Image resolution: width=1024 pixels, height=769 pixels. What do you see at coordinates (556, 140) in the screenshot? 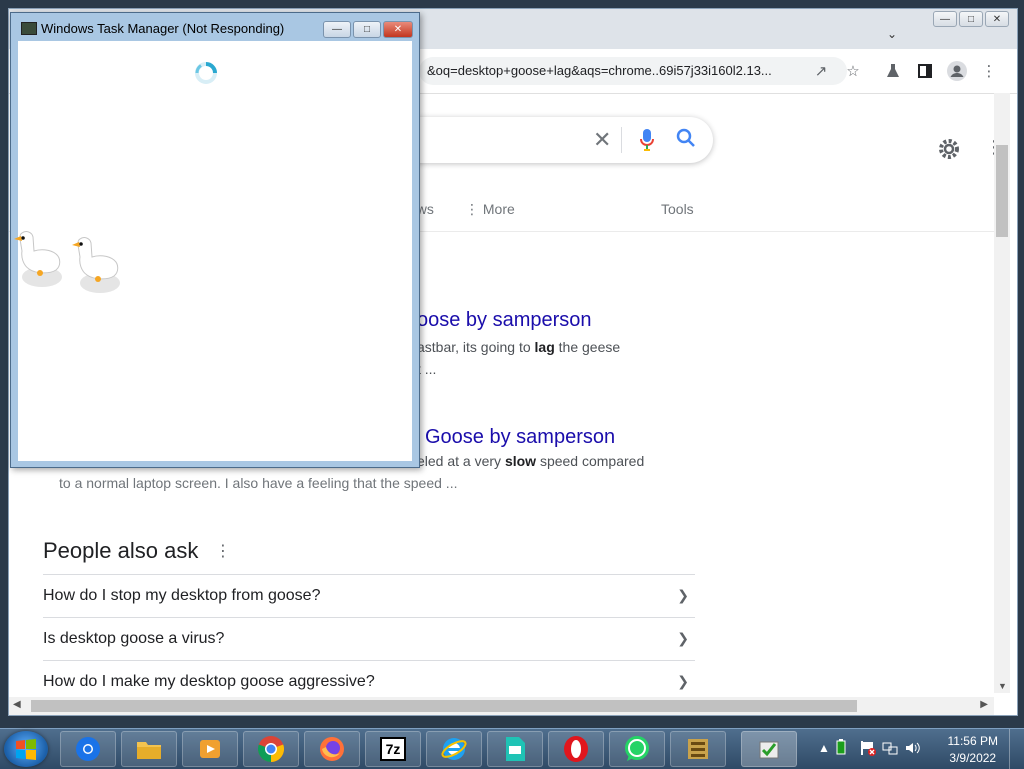
I see `search-box: ✕` at bounding box center [556, 140].